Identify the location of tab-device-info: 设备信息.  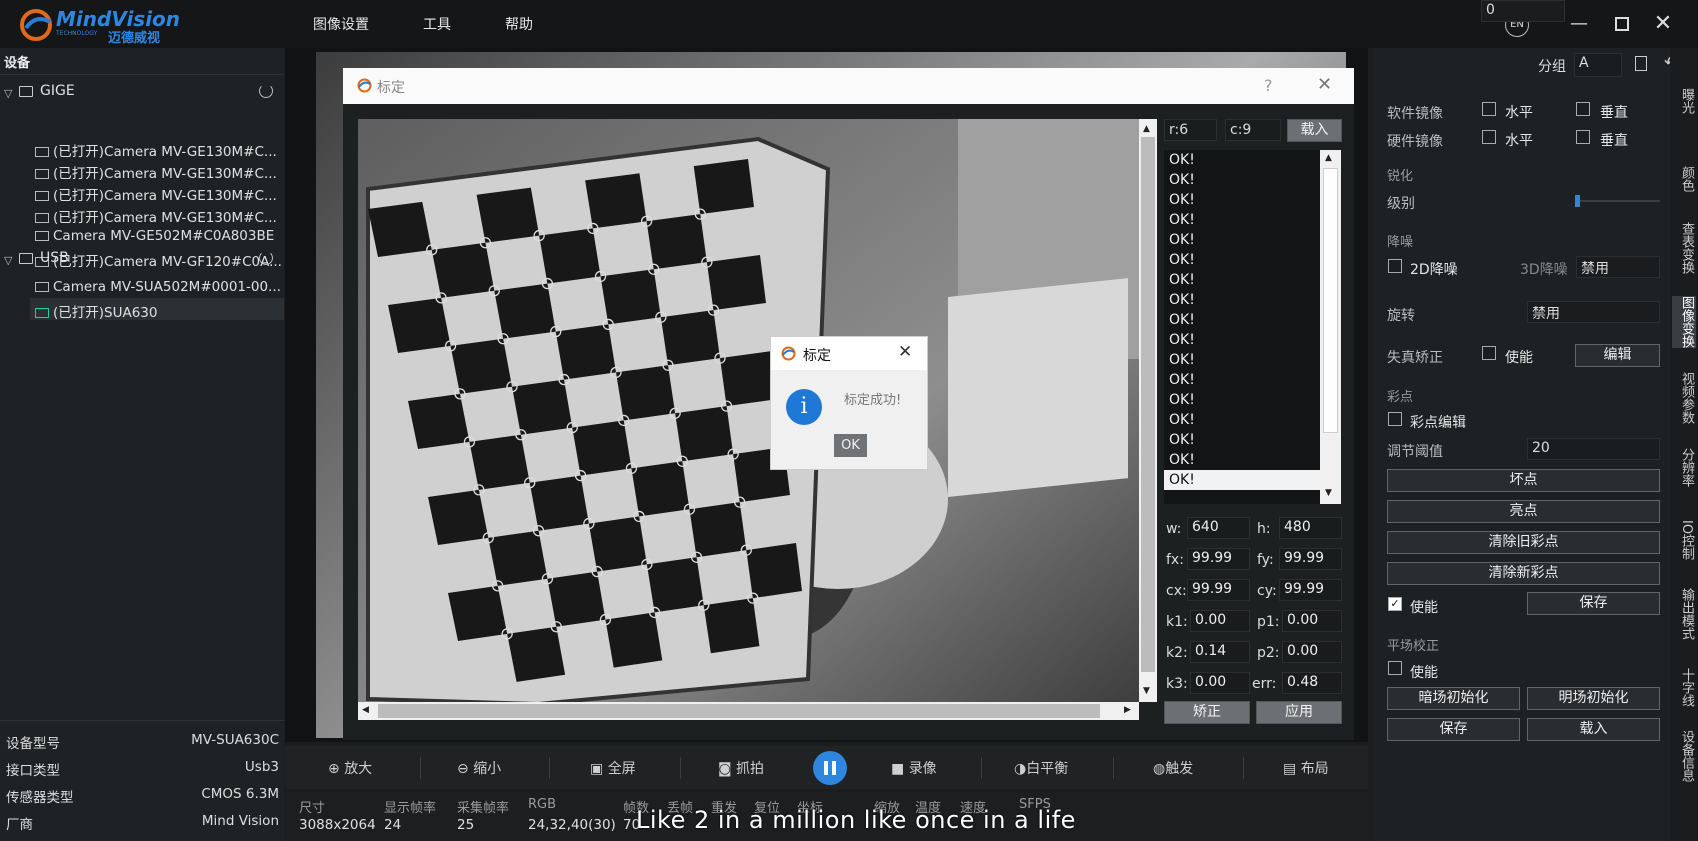
(1684, 756).